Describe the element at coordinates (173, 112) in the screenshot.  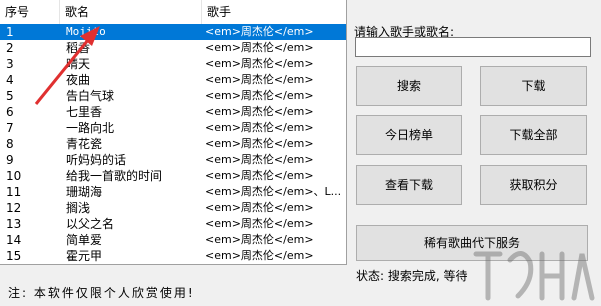
I see `table-row: 6 七里香 <em>周杰伦</em>` at that location.